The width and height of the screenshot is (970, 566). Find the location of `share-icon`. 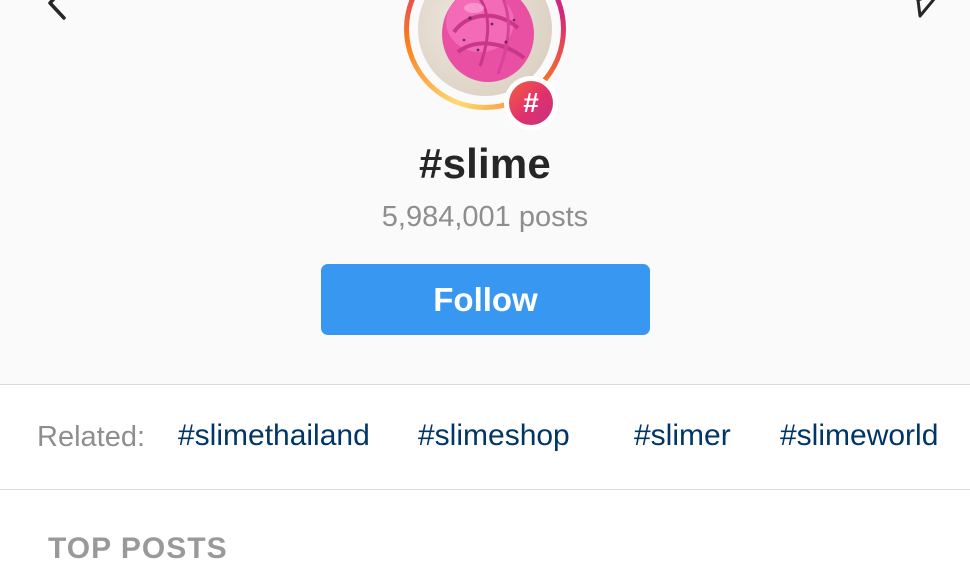

share-icon is located at coordinates (925, 9).